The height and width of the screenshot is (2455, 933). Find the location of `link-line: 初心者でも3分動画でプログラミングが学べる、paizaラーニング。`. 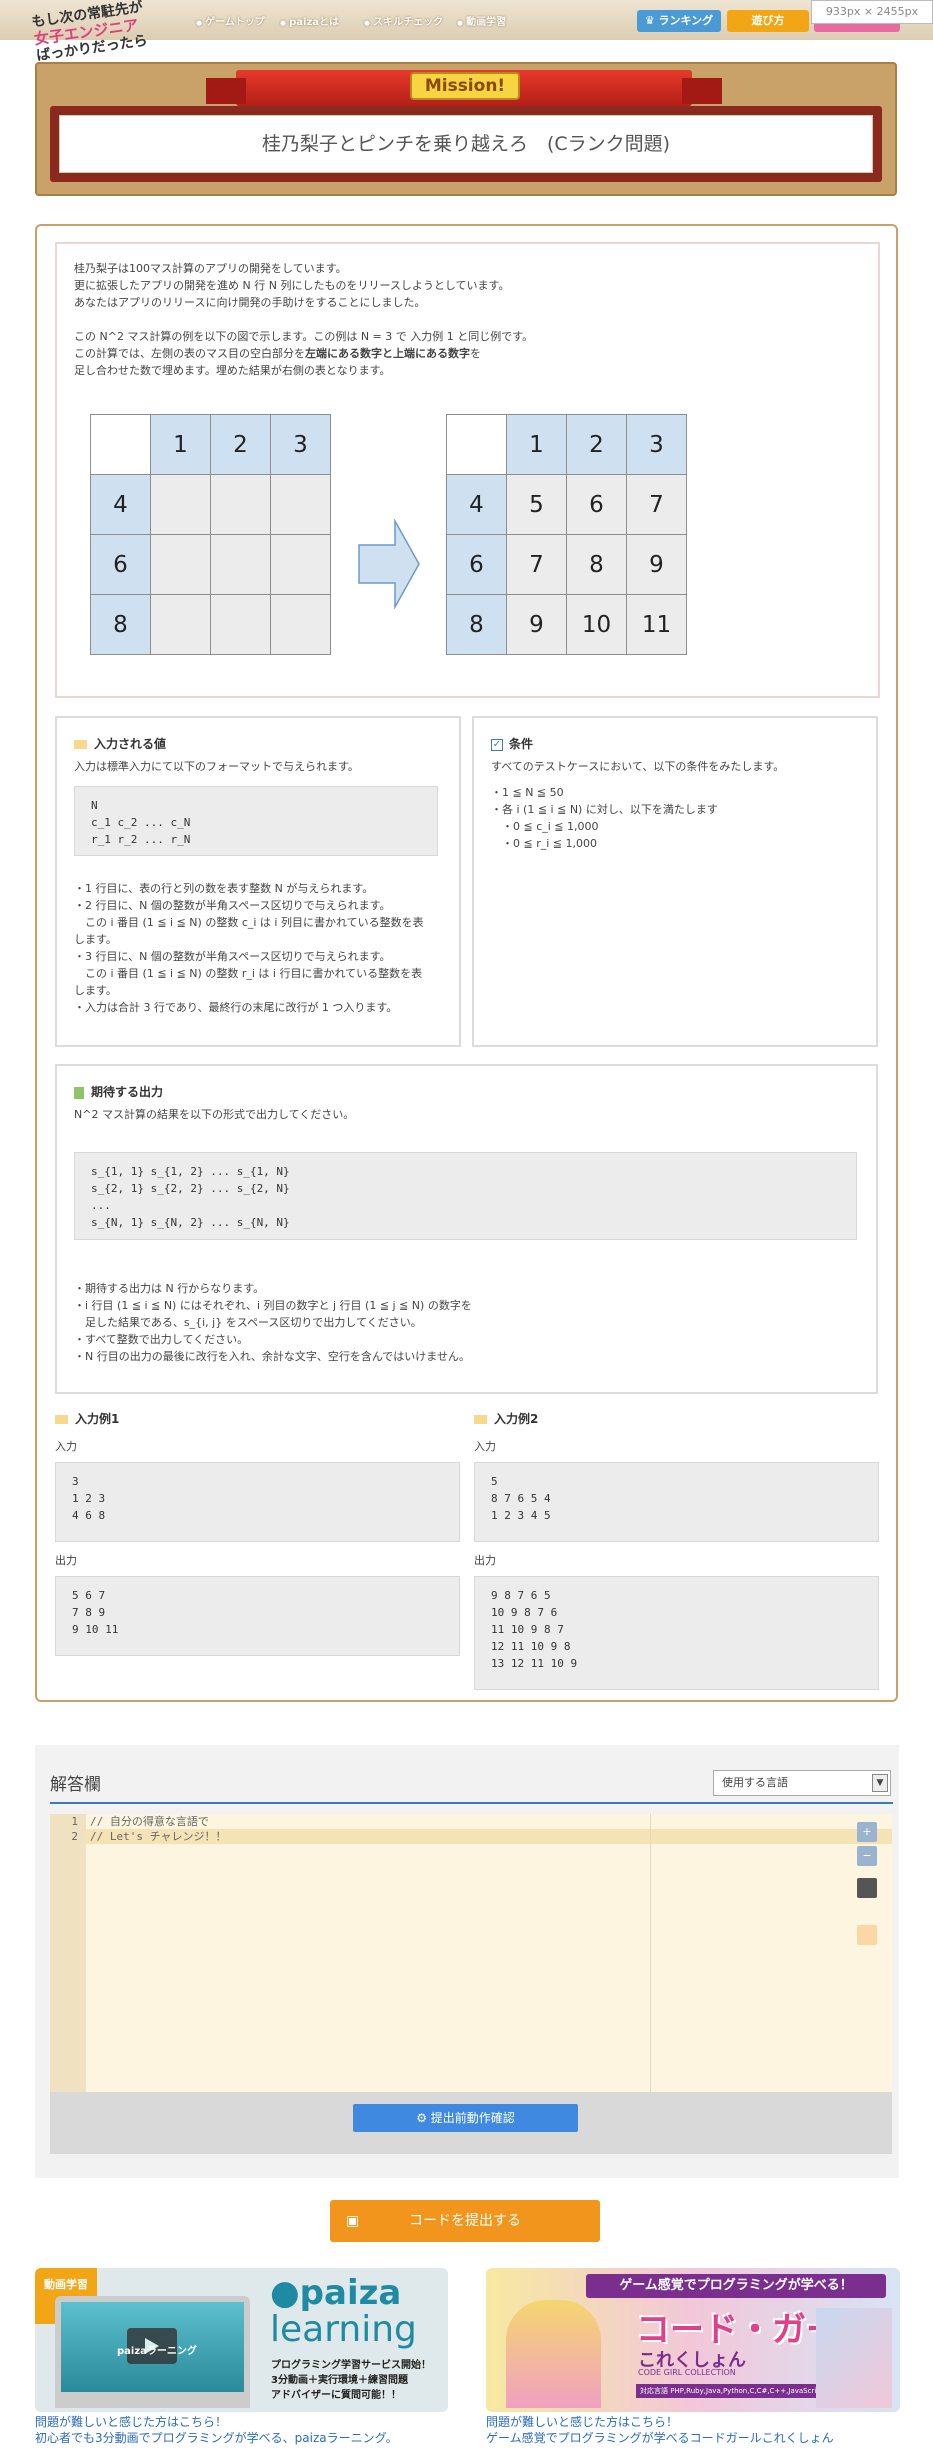

link-line: 初心者でも3分動画でプログラミングが学べる、paizaラーニング。 is located at coordinates (216, 2438).